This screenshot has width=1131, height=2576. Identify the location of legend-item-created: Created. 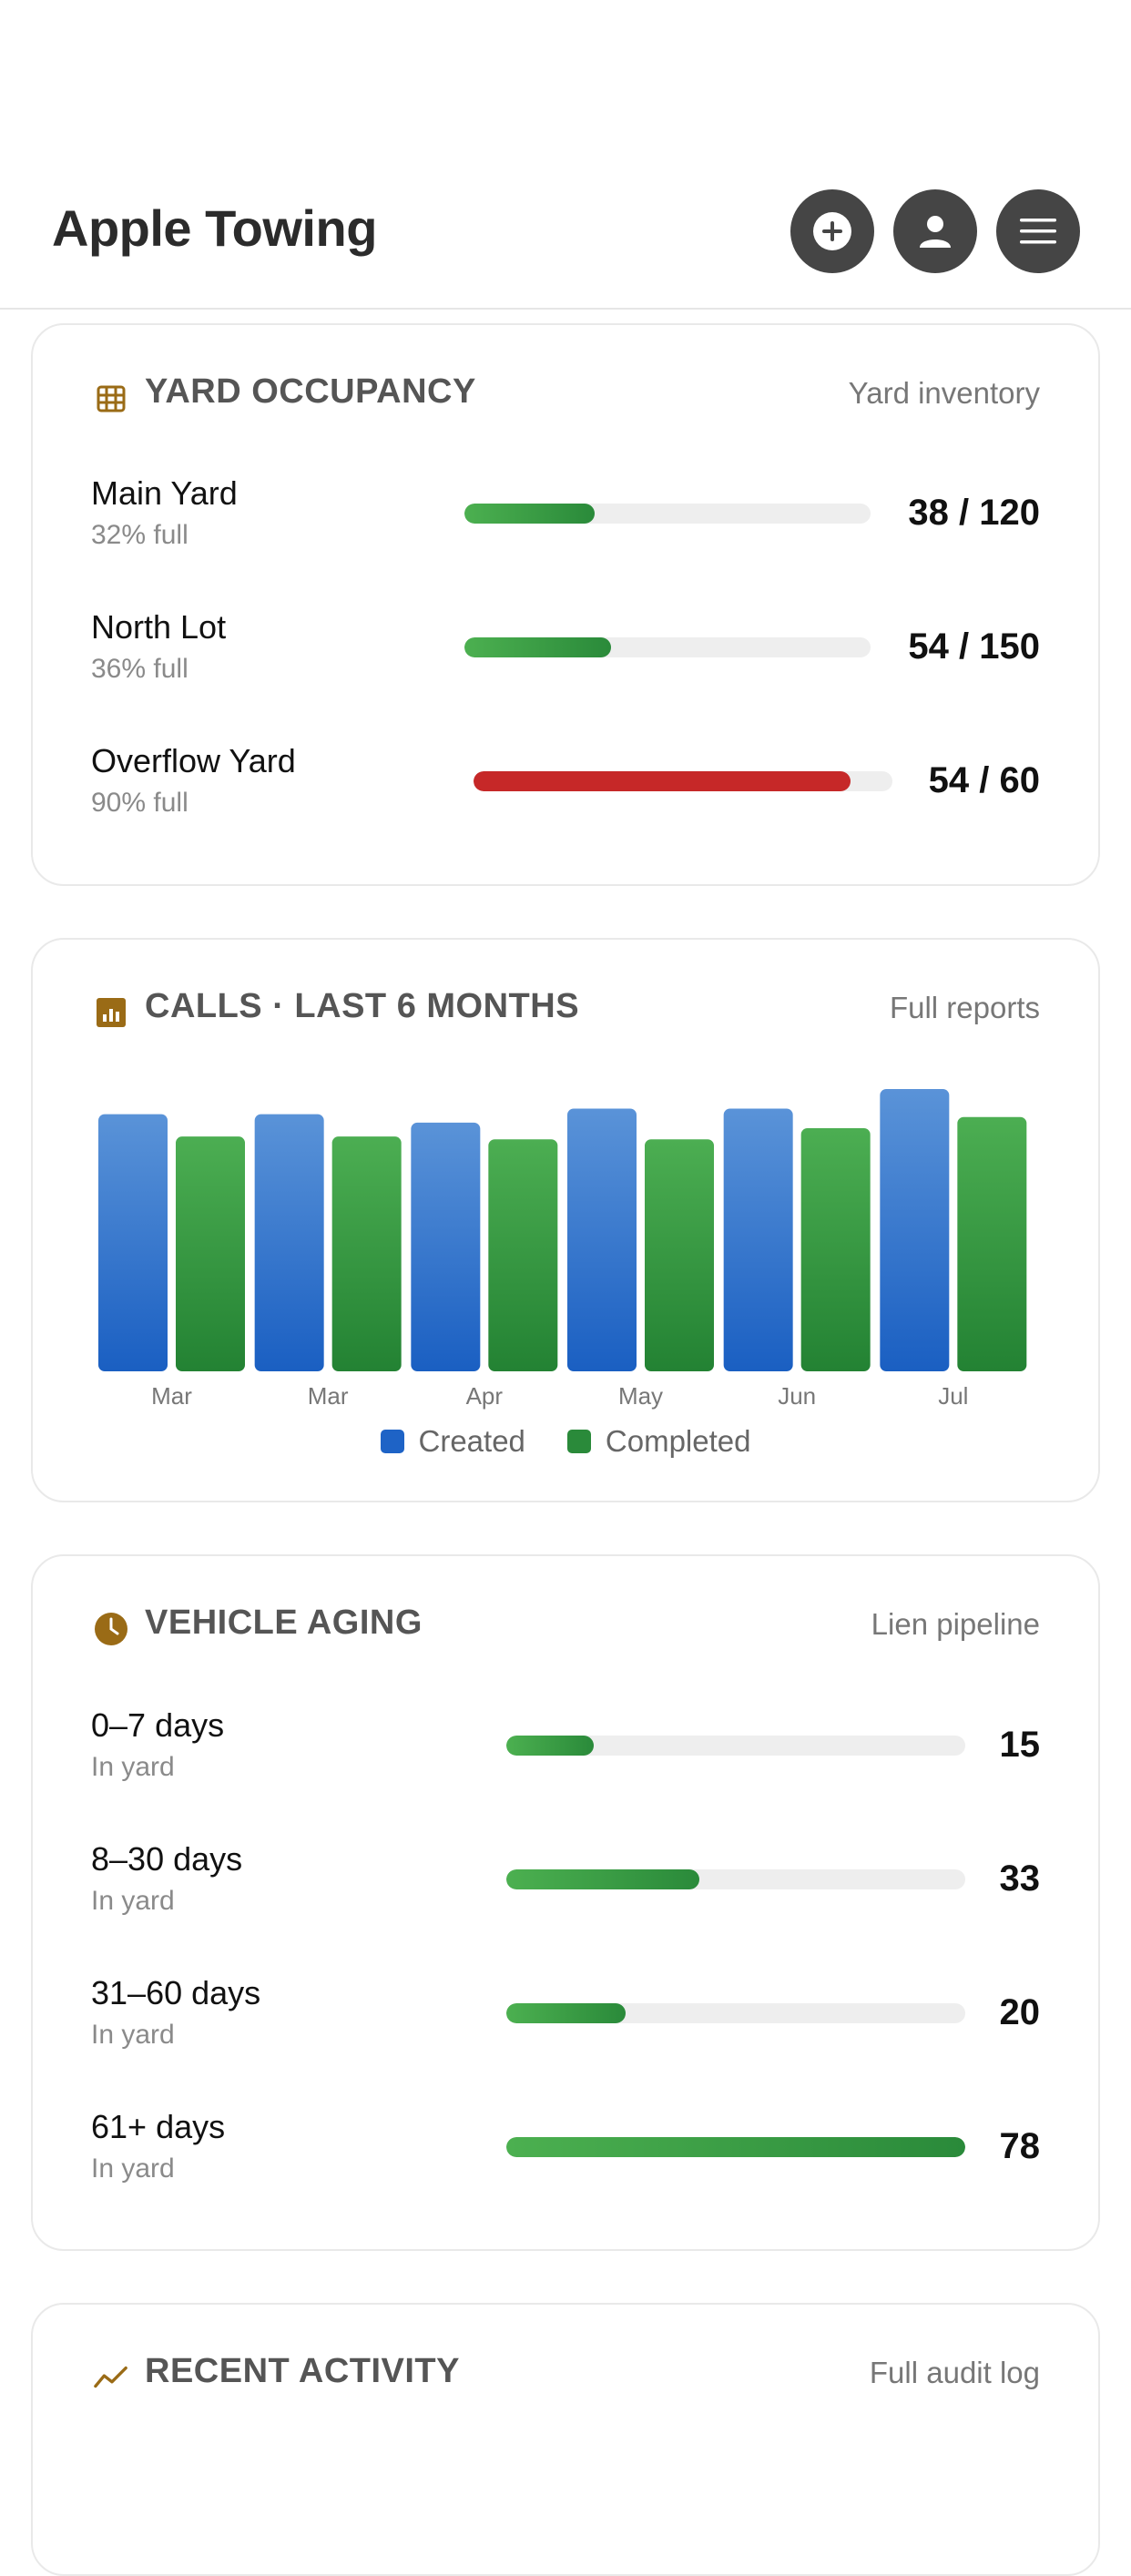
(453, 1441).